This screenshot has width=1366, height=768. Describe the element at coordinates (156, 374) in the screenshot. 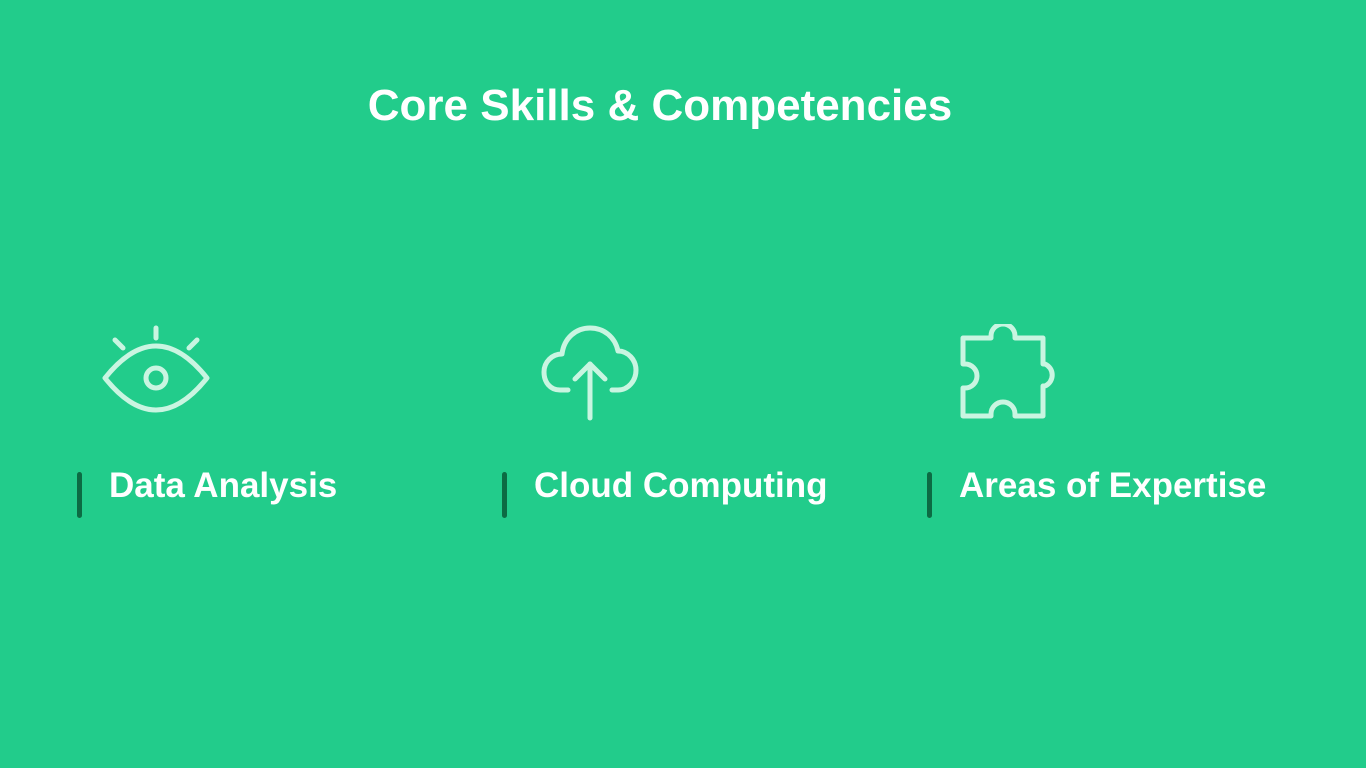

I see `eye-icon` at that location.